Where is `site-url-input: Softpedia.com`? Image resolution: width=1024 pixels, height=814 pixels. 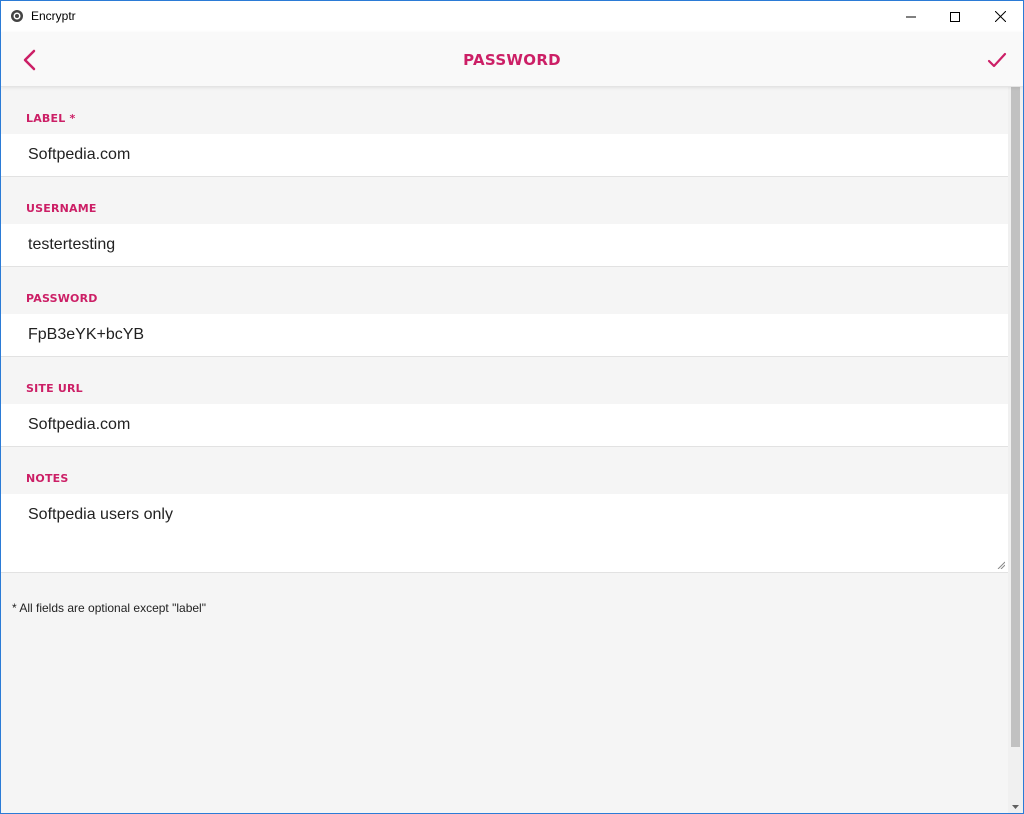 site-url-input: Softpedia.com is located at coordinates (504, 425).